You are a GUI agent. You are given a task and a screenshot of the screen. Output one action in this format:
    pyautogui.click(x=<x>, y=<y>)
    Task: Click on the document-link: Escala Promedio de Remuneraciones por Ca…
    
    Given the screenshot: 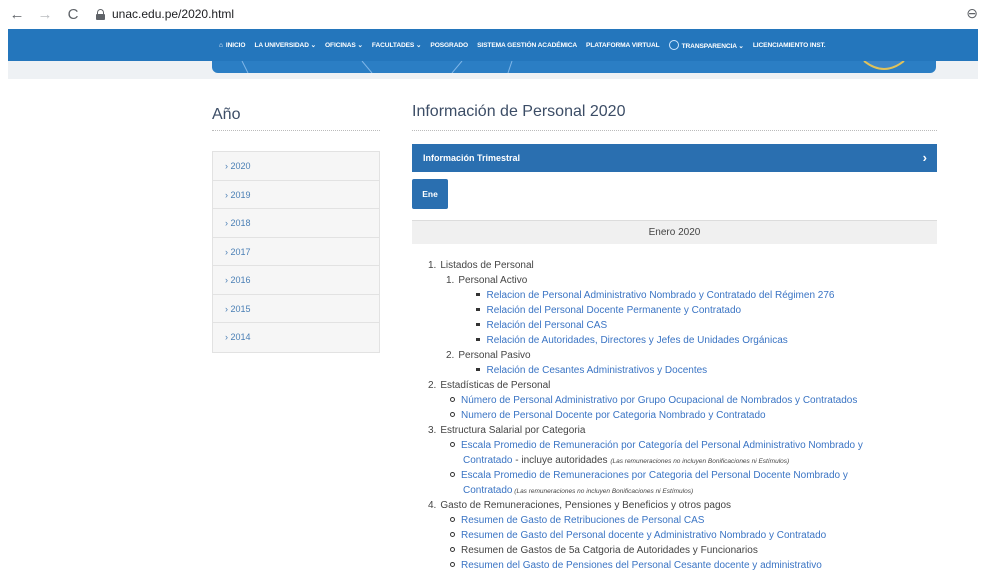 What is the action you would take?
    pyautogui.click(x=654, y=475)
    